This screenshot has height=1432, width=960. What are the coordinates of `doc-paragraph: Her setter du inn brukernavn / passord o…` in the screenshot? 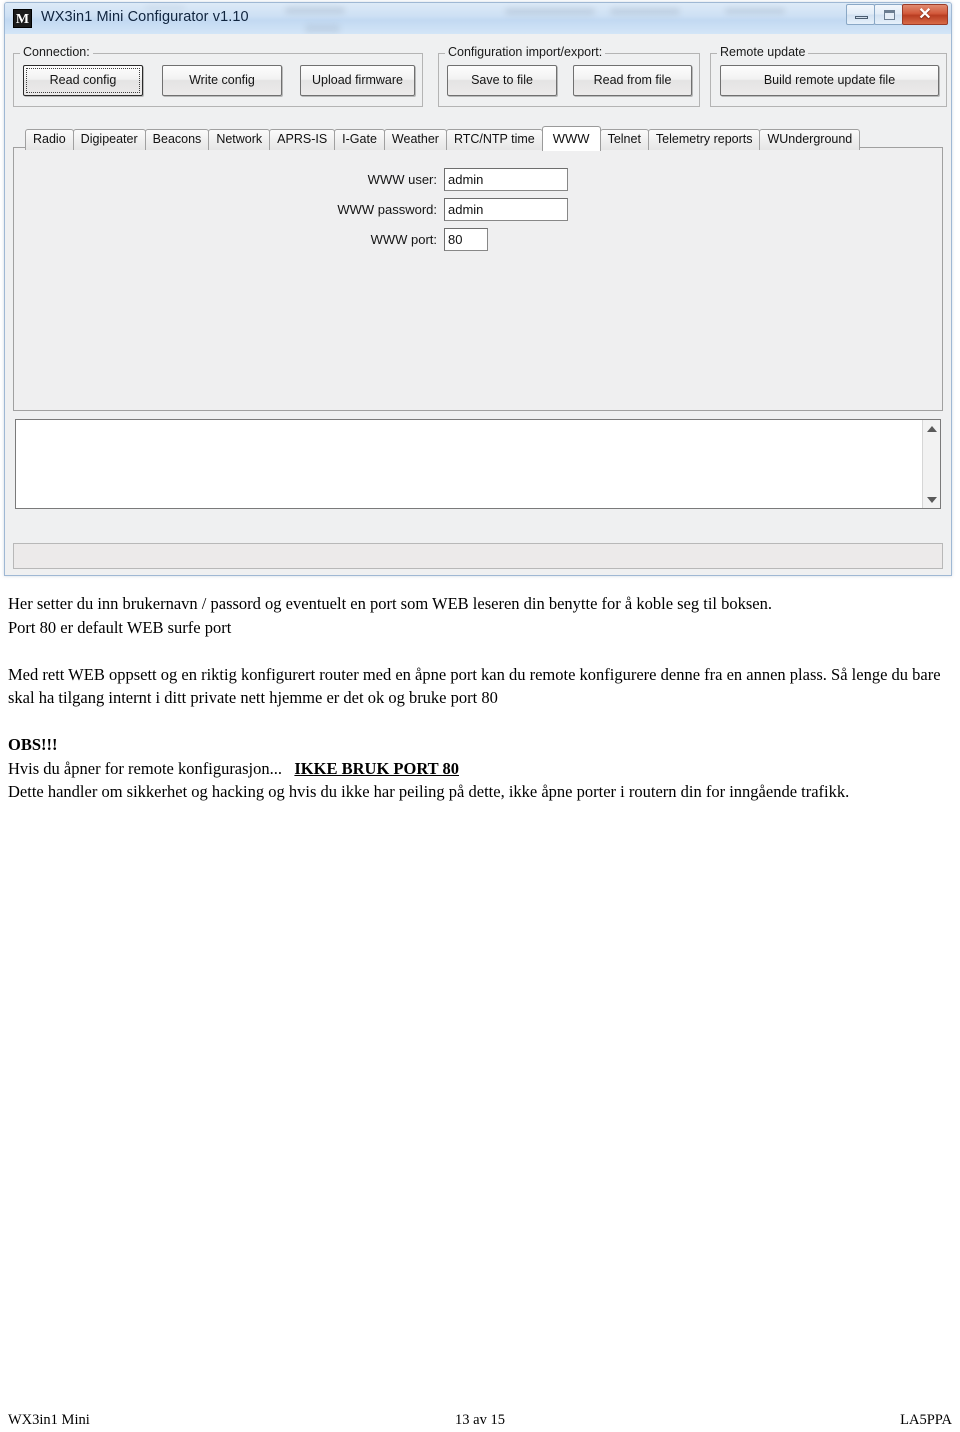 It's located at (390, 603).